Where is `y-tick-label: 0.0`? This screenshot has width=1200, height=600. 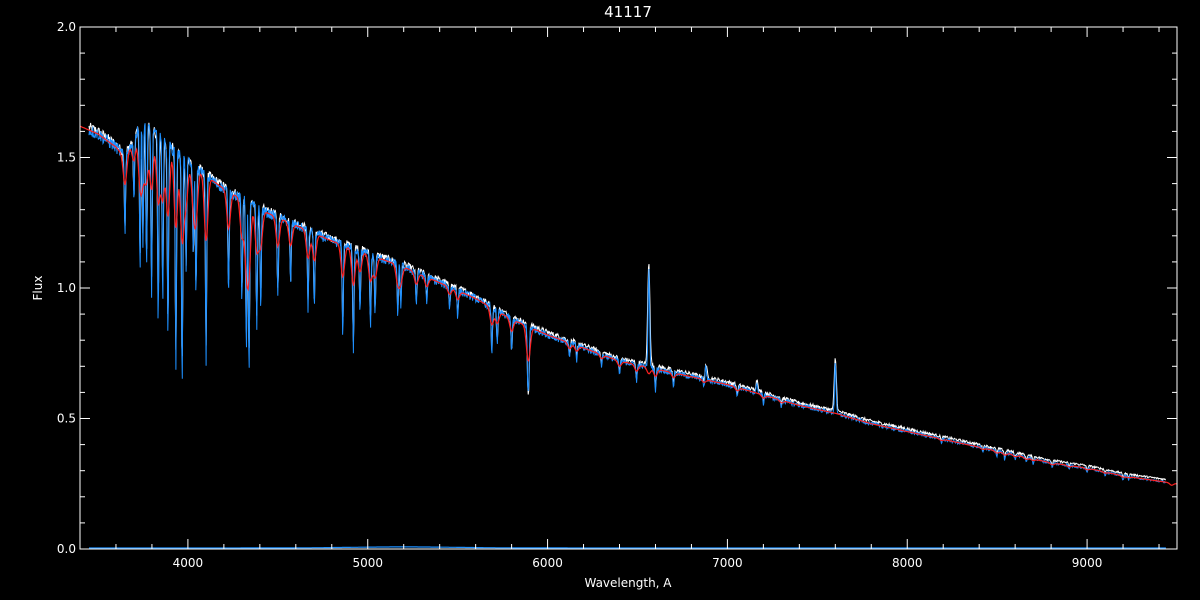
y-tick-label: 0.0 is located at coordinates (66, 549).